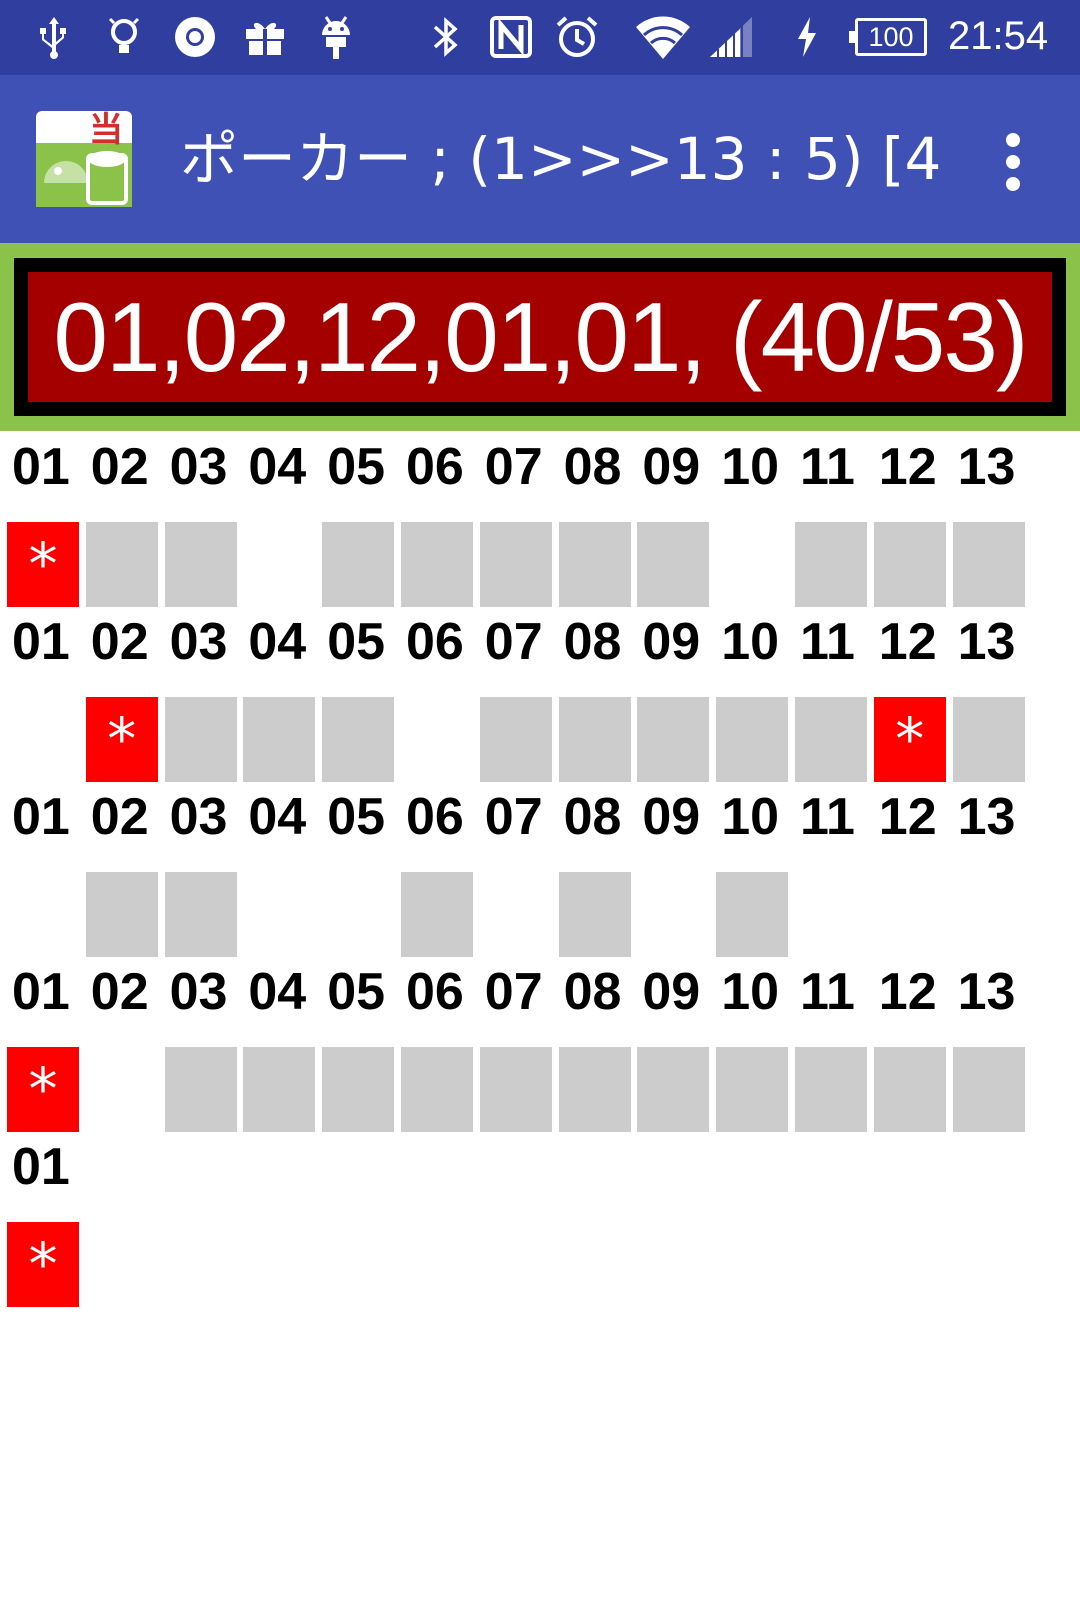  I want to click on status-bar: 100 21:54, so click(540, 37).